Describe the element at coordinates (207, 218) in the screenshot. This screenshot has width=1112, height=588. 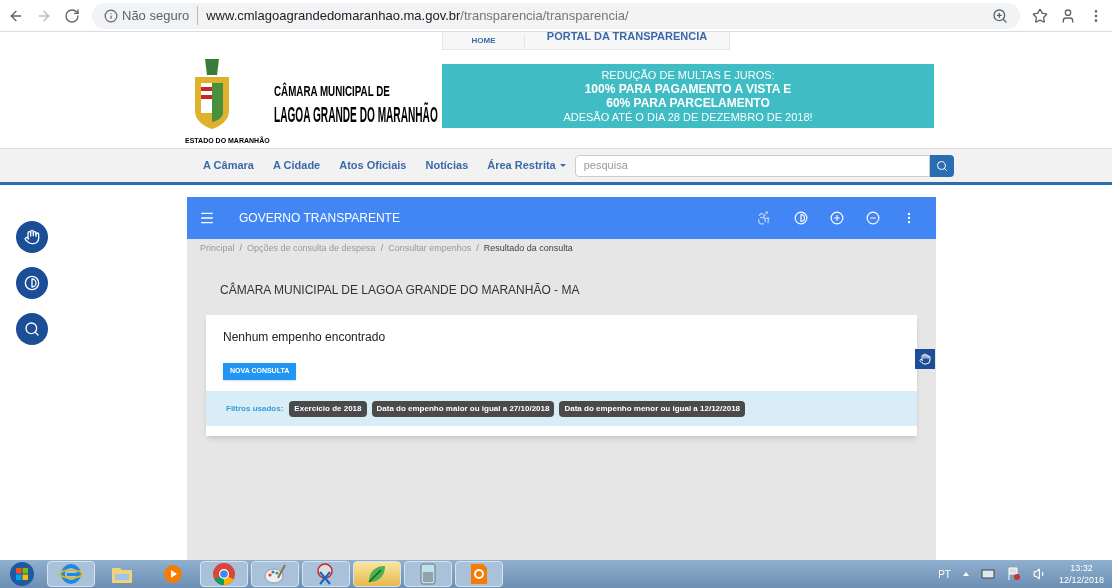
I see `menu-icon` at that location.